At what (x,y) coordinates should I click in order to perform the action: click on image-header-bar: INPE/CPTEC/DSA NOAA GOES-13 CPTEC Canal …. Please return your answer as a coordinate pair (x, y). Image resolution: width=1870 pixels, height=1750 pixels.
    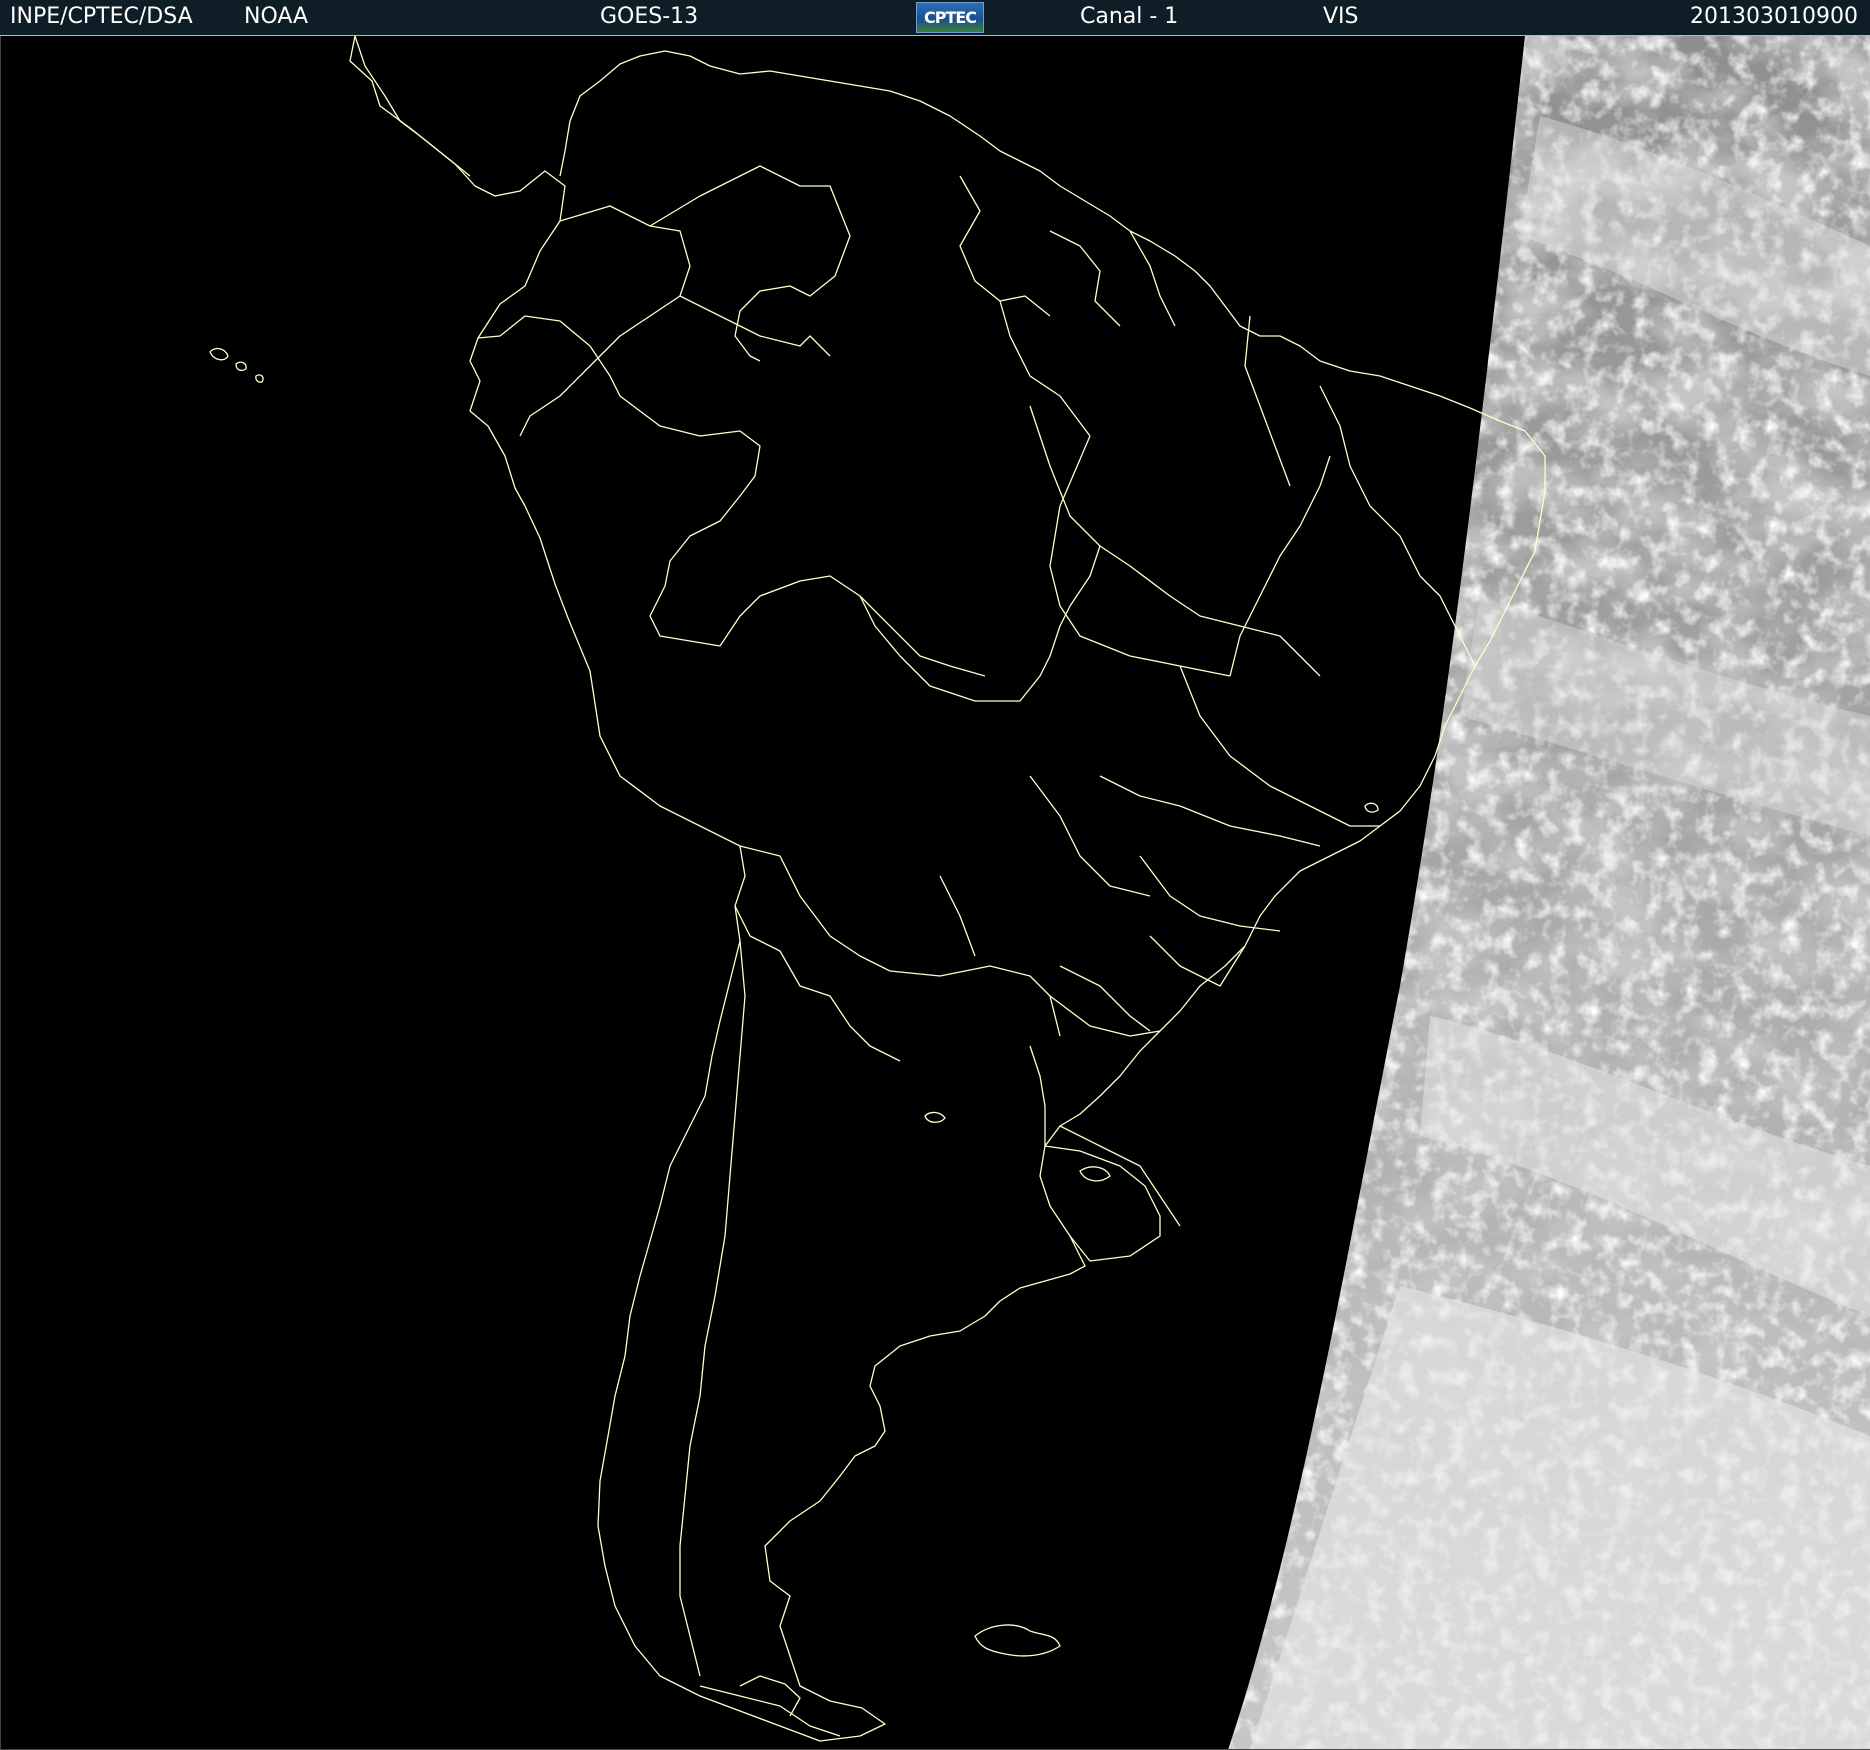
    Looking at the image, I should click on (935, 18).